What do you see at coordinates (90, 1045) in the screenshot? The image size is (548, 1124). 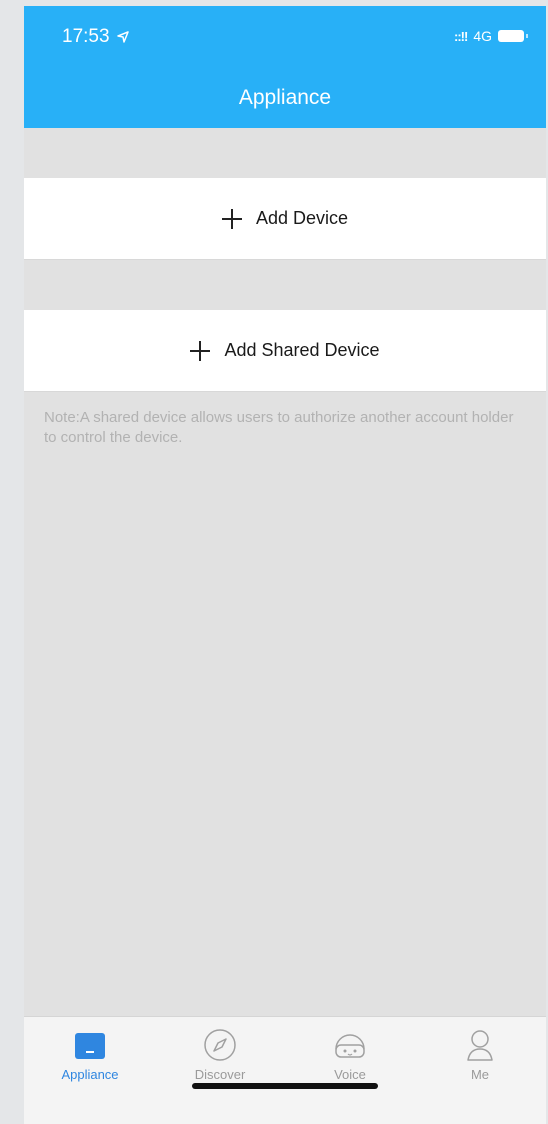 I see `appliance-icon` at bounding box center [90, 1045].